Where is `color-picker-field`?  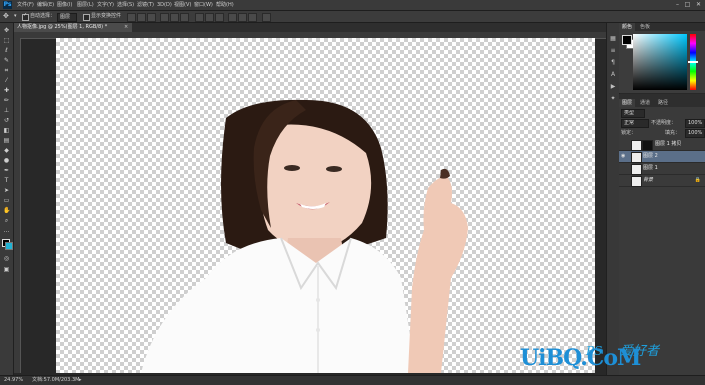 color-picker-field is located at coordinates (660, 62).